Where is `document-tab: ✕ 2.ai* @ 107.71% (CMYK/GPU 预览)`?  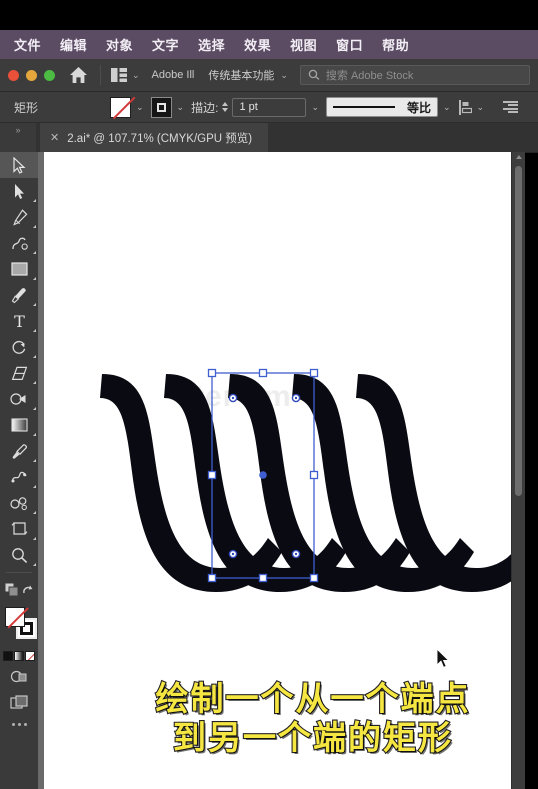 document-tab: ✕ 2.ai* @ 107.71% (CMYK/GPU 预览) is located at coordinates (154, 137).